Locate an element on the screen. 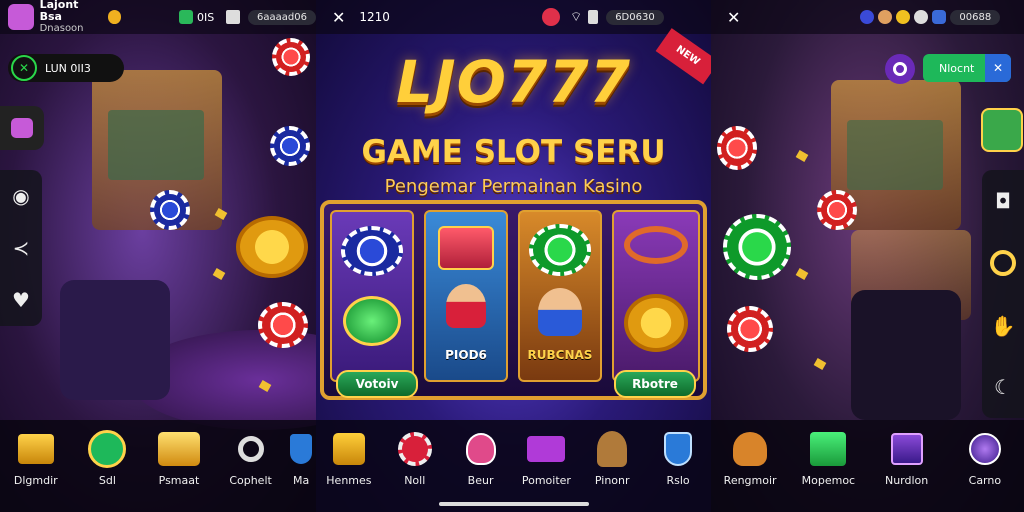 This screenshot has height=512, width=1024. heart-badge-icon is located at coordinates (481, 449).